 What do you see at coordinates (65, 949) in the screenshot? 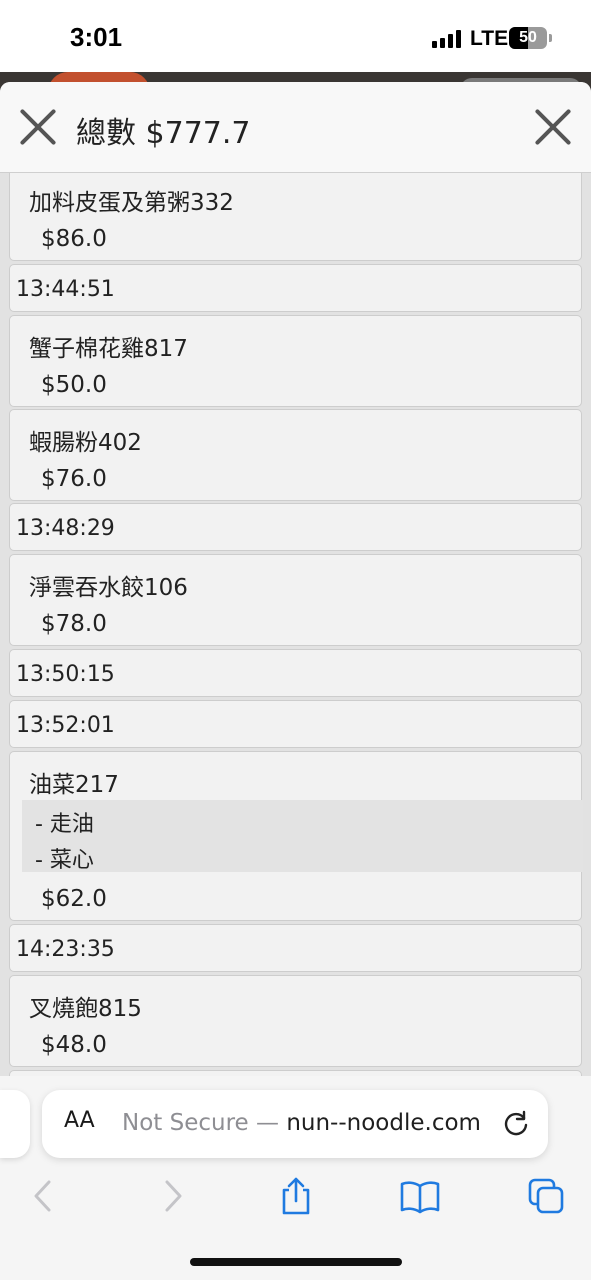
I see `time-text: 14:23:35` at bounding box center [65, 949].